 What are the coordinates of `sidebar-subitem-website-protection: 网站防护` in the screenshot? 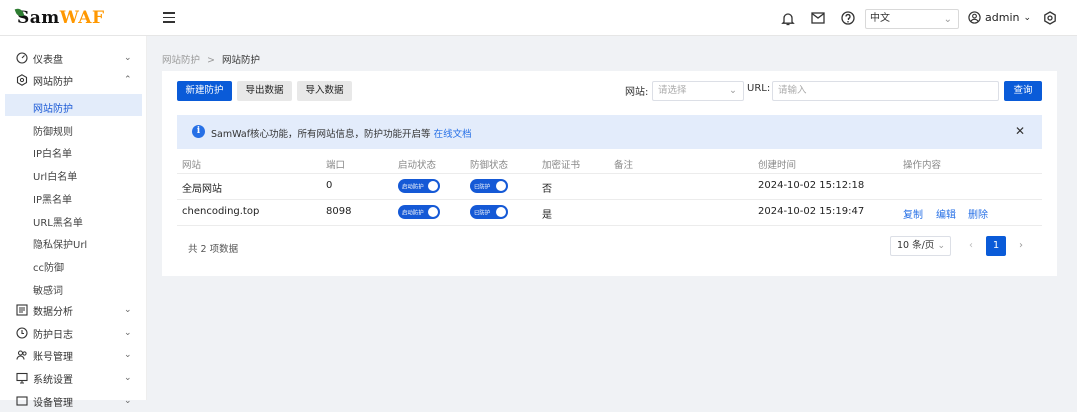 It's located at (53, 107).